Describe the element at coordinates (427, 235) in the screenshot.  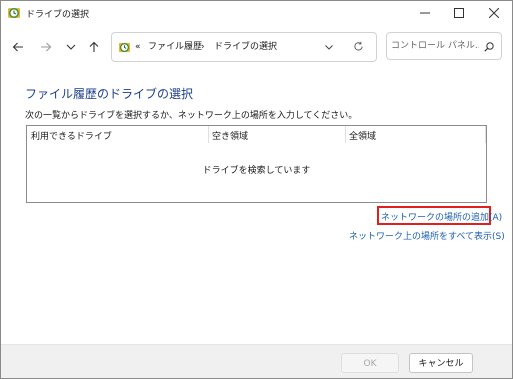
I see `show-all-network-locations-link: ネットワーク上の場所をすべて表示(S)` at that location.